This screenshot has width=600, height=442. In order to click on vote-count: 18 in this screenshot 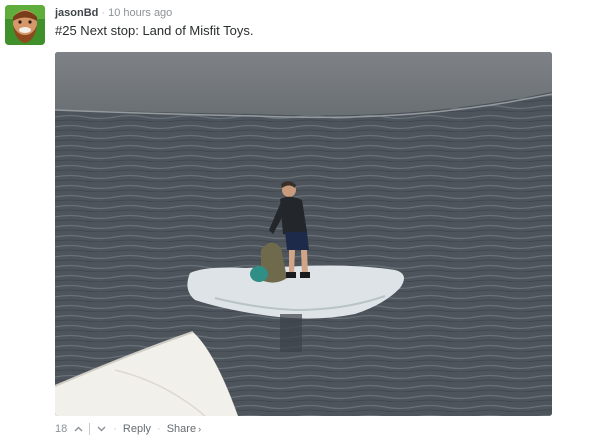, I will do `click(61, 429)`.